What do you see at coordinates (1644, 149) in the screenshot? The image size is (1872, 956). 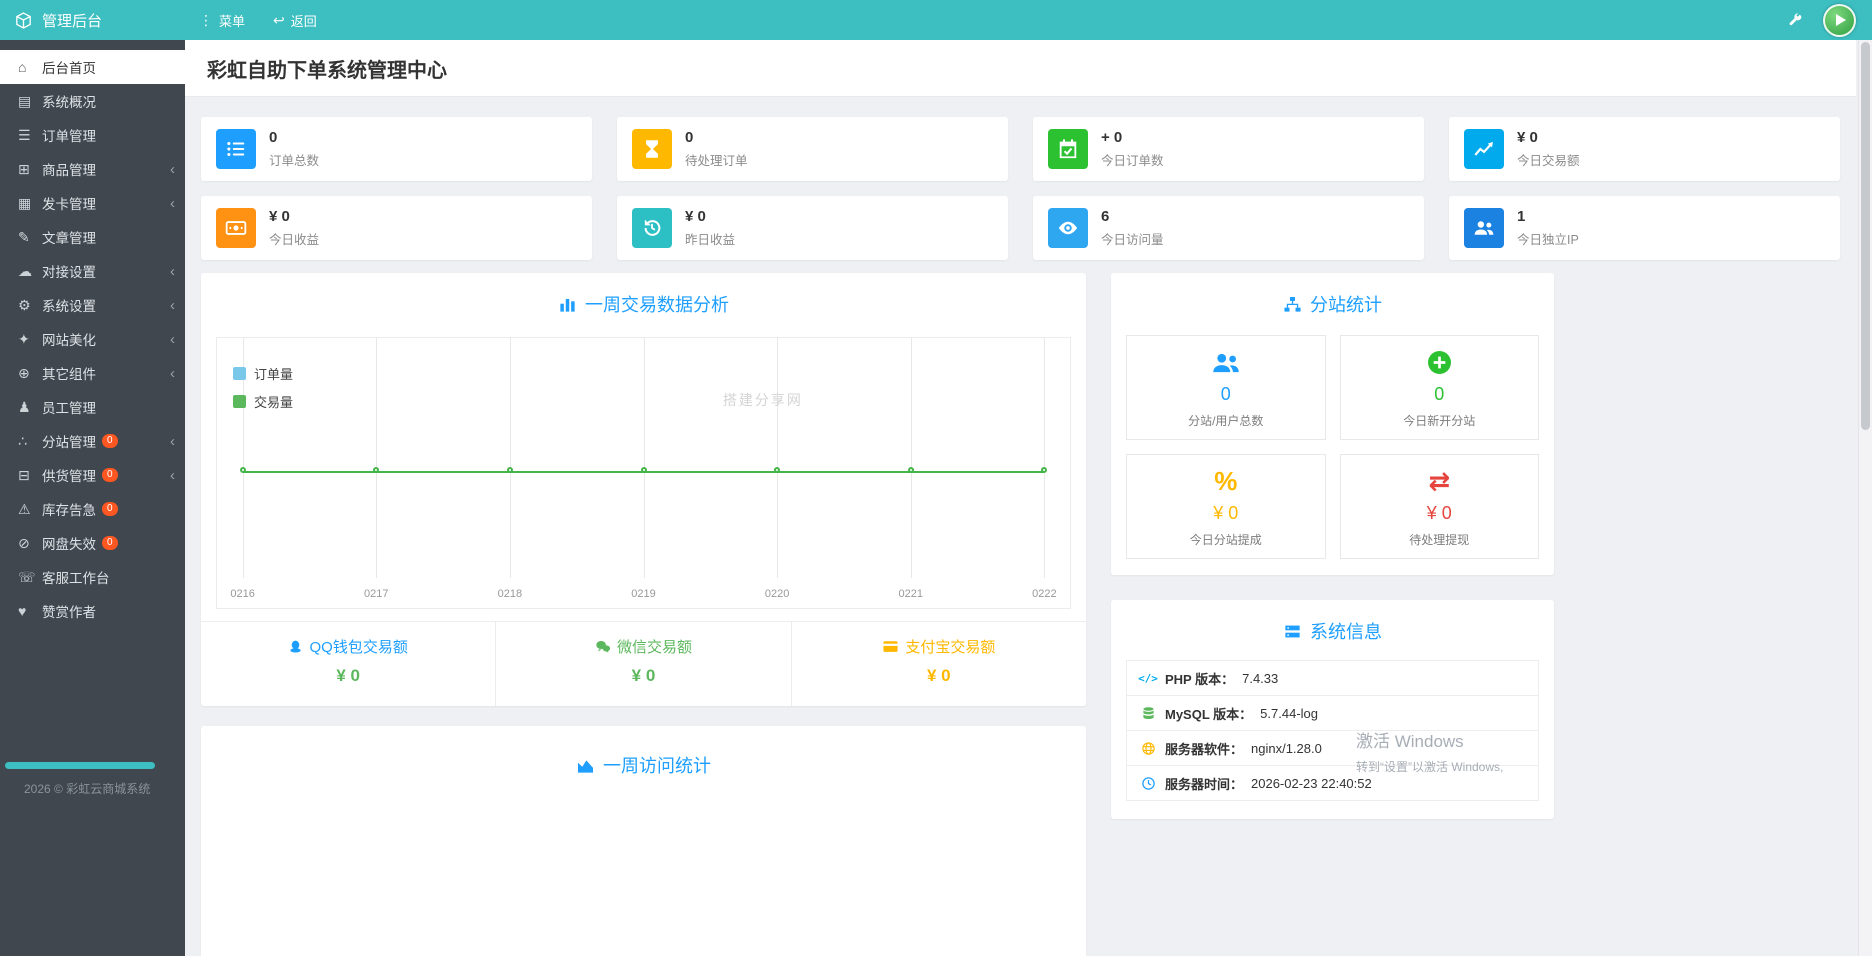 I see `stat-card-today-trade-amount: ¥ 0 今日交易额` at bounding box center [1644, 149].